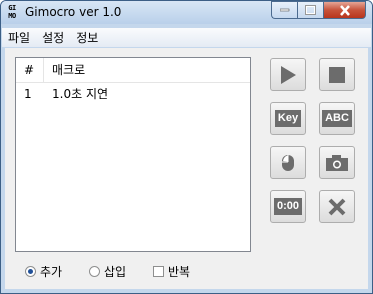  I want to click on mouse-icon, so click(288, 162).